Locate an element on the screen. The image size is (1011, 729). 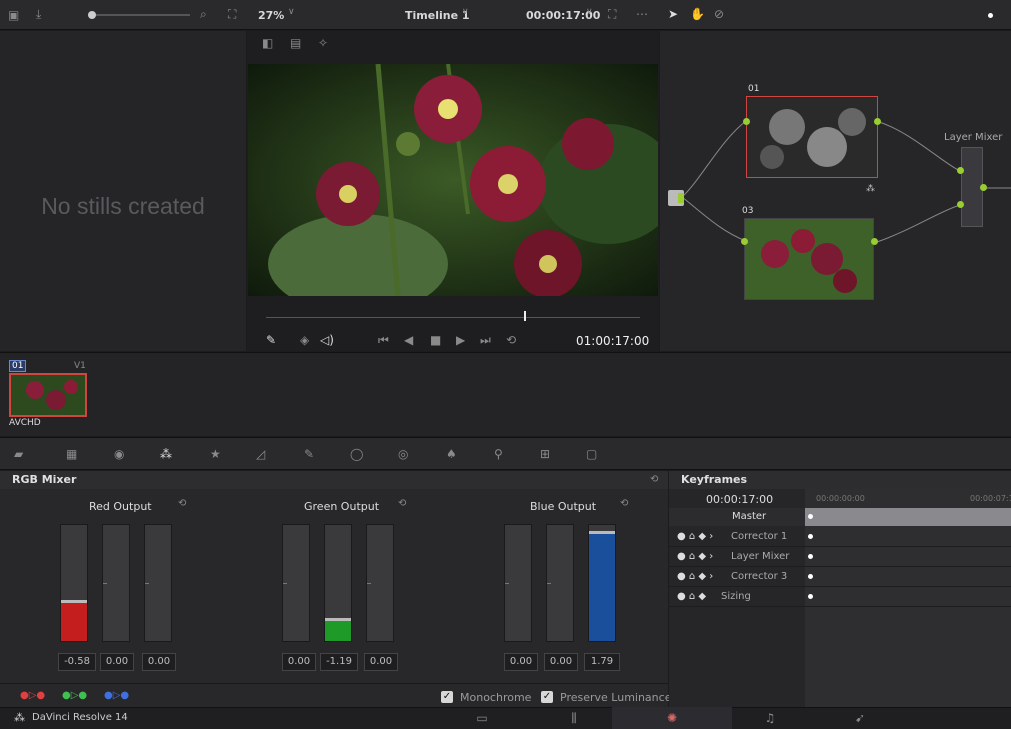
camera-raw-icon: ▰ is located at coordinates (18, 454).